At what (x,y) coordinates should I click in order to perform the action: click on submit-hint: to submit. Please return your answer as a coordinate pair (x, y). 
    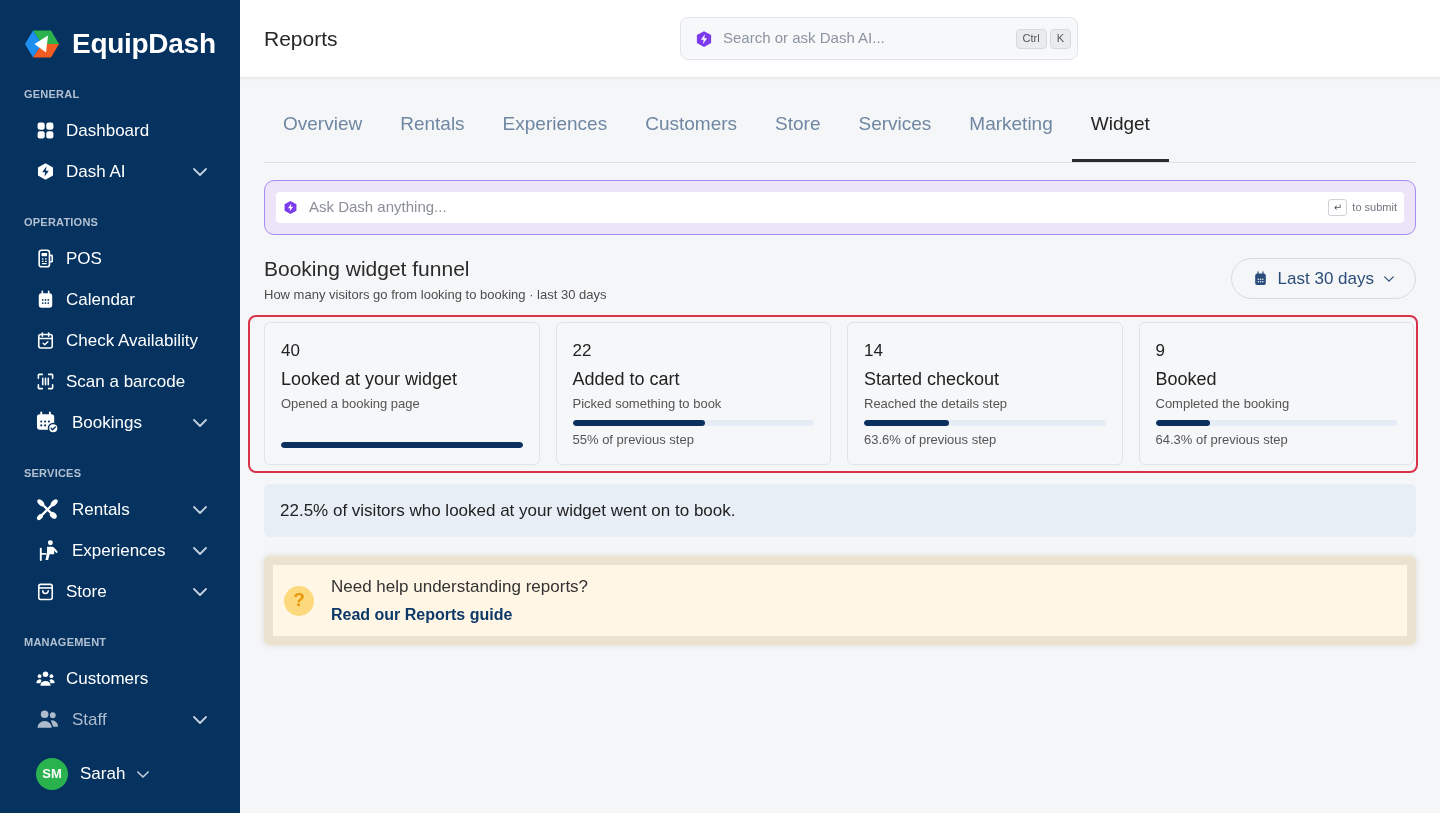
    Looking at the image, I should click on (1374, 208).